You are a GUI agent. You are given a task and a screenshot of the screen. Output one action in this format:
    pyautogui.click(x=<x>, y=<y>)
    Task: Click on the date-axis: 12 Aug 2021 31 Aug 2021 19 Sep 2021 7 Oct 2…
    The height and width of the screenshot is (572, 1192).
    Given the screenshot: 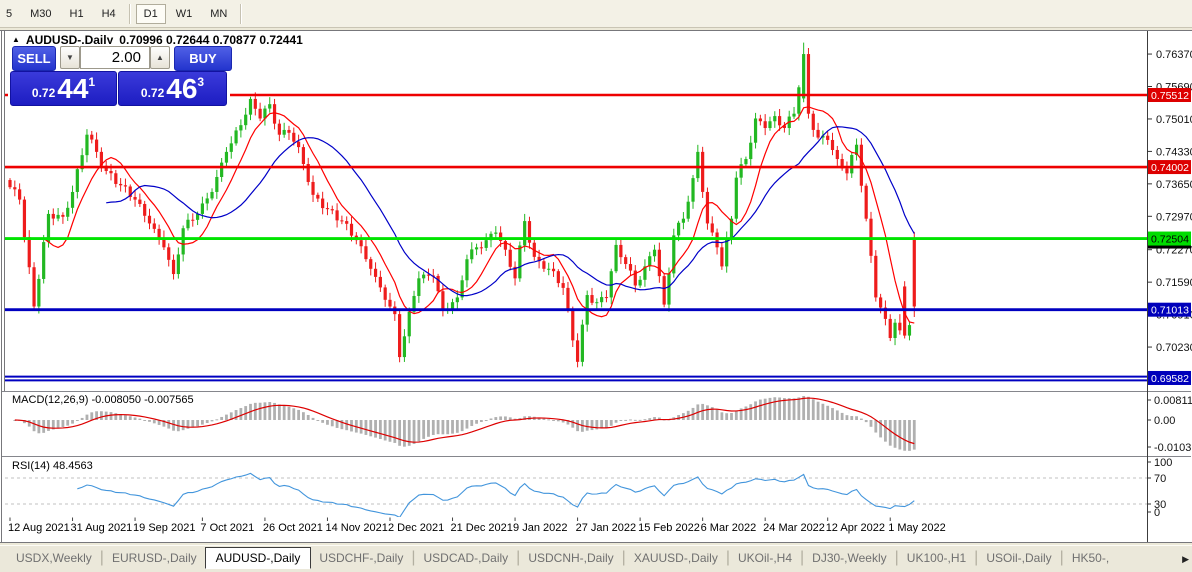 What is the action you would take?
    pyautogui.click(x=477, y=525)
    